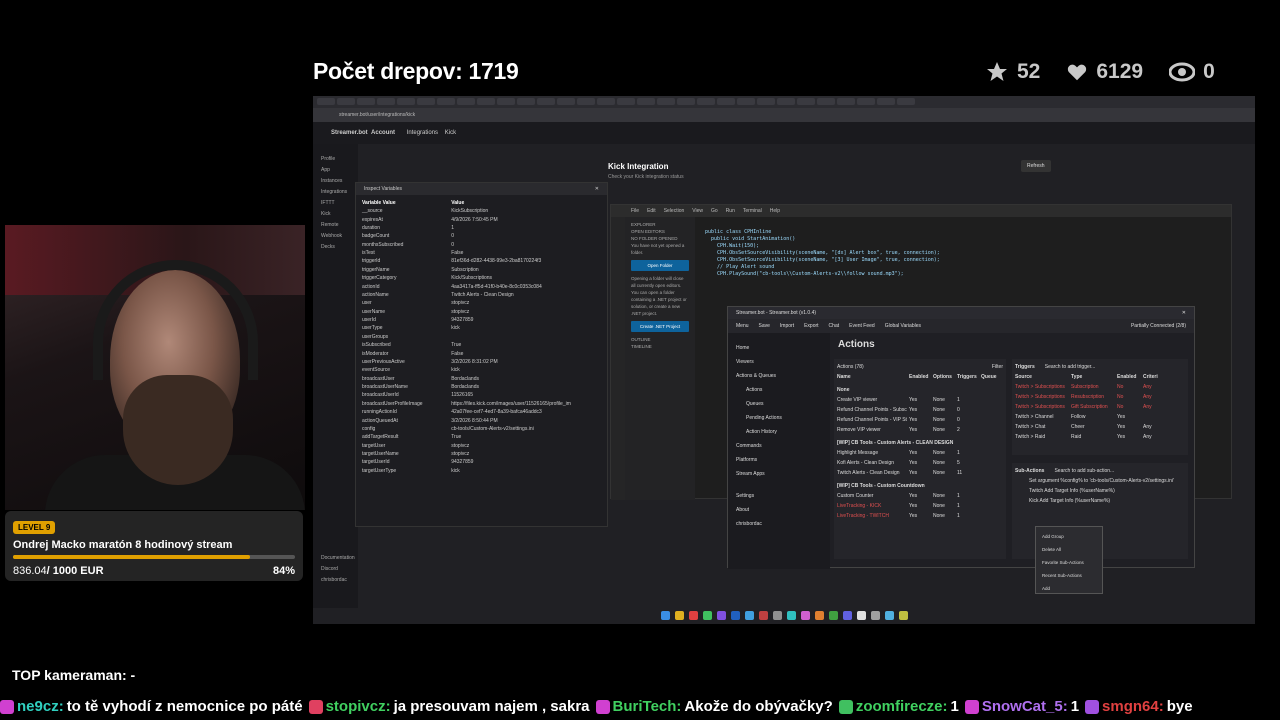  Describe the element at coordinates (335, 176) in the screenshot. I see `sidebar-item: App Instances` at that location.